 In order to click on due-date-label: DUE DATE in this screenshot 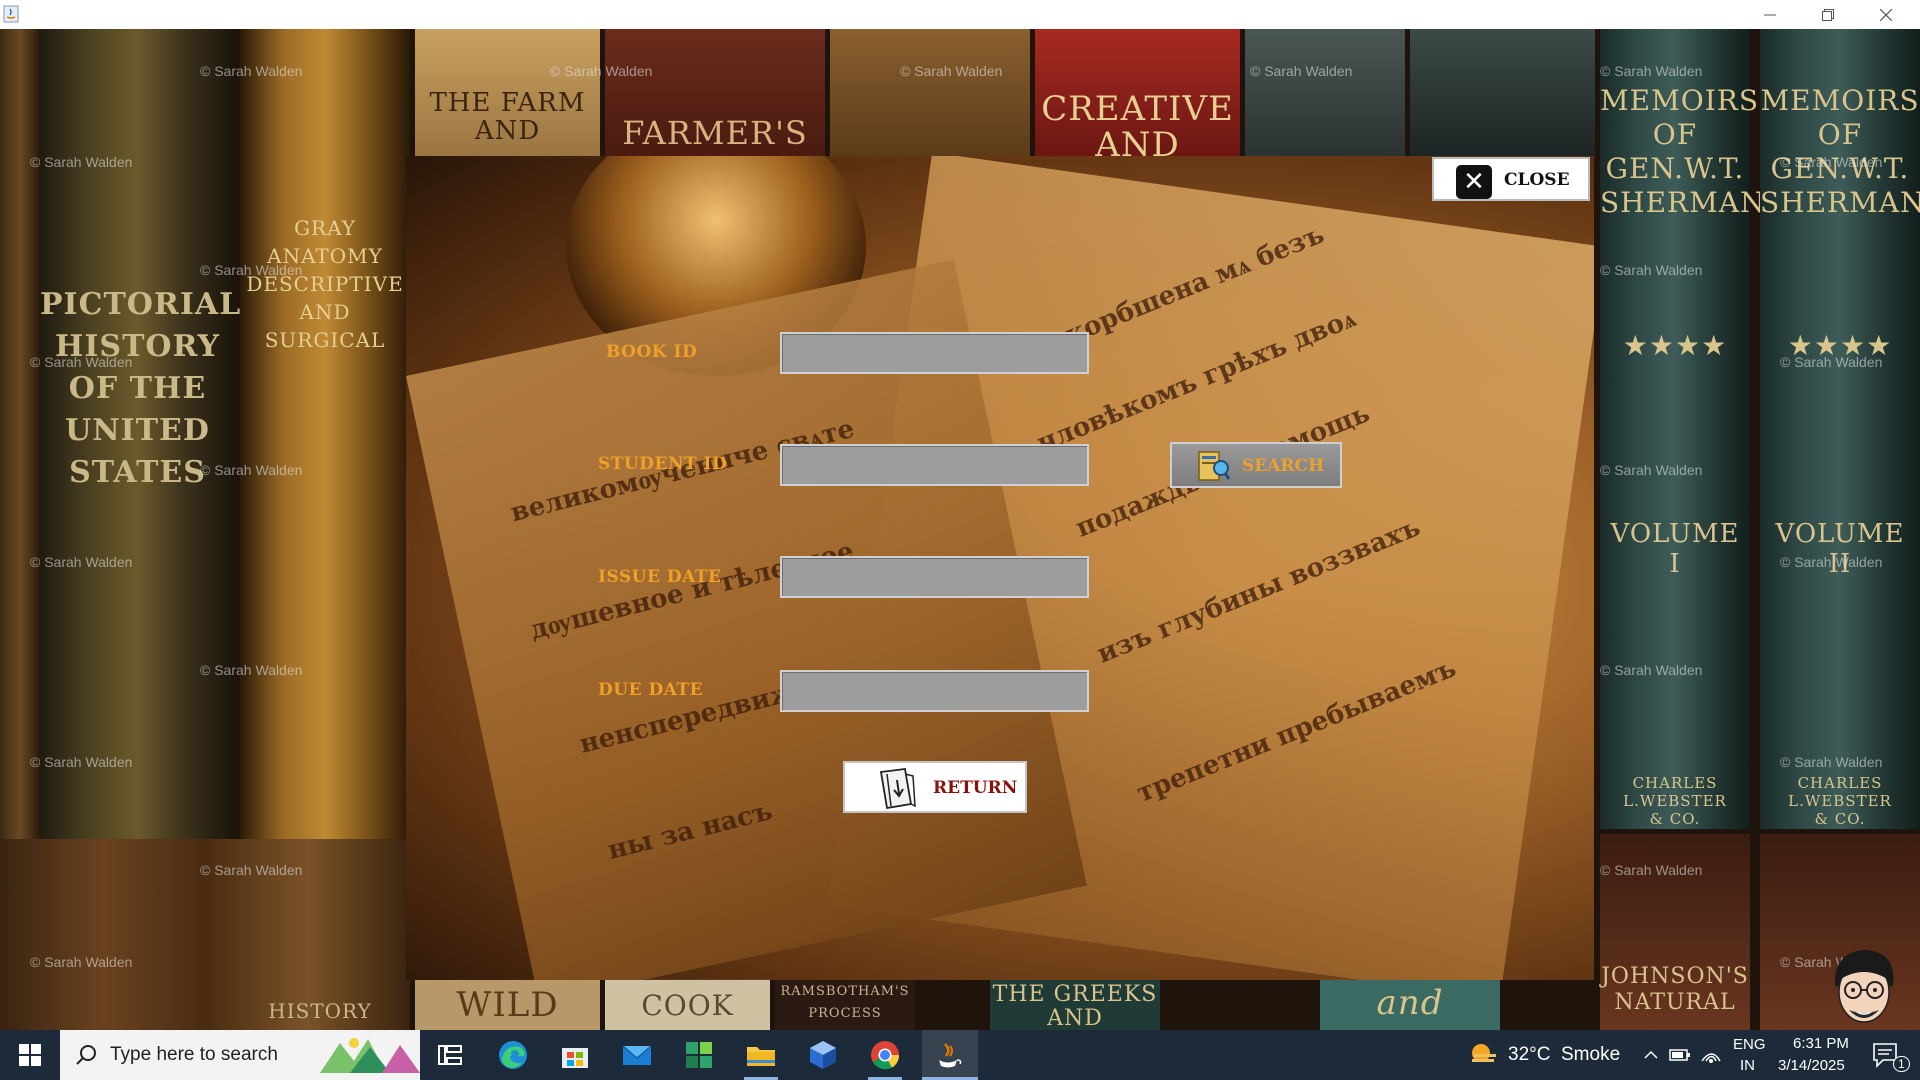, I will do `click(651, 690)`.